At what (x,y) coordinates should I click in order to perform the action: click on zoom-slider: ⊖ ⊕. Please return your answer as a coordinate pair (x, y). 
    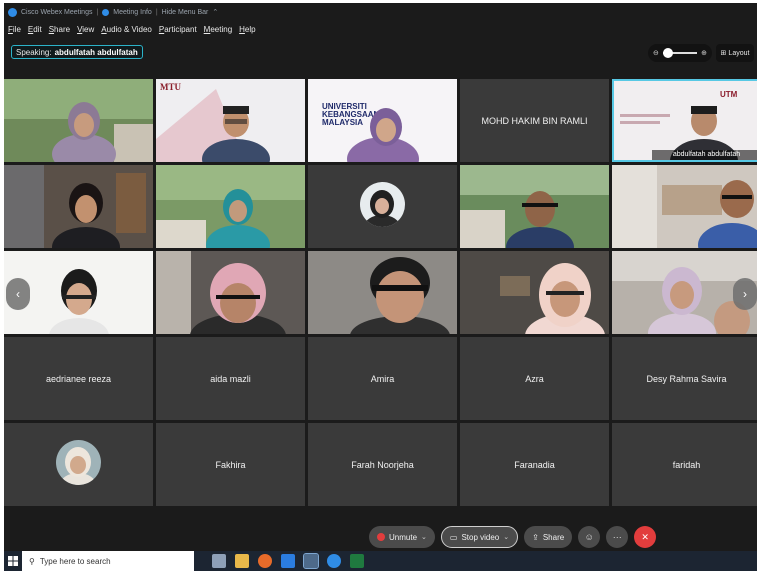
    Looking at the image, I should click on (680, 53).